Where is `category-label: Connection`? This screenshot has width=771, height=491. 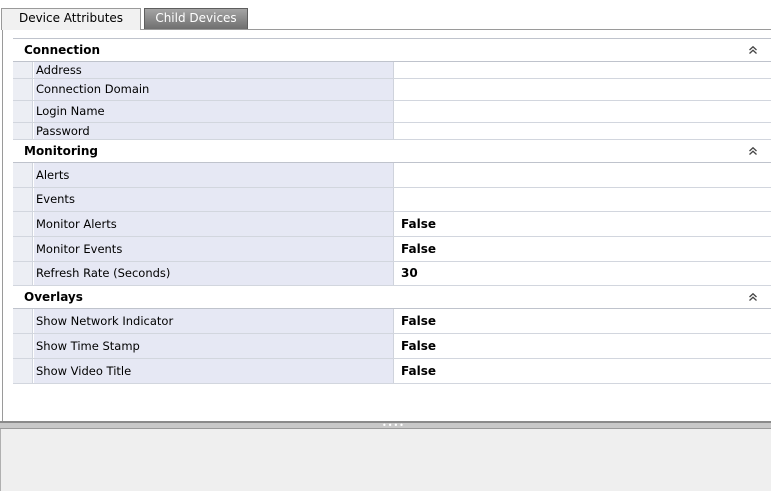
category-label: Connection is located at coordinates (62, 50).